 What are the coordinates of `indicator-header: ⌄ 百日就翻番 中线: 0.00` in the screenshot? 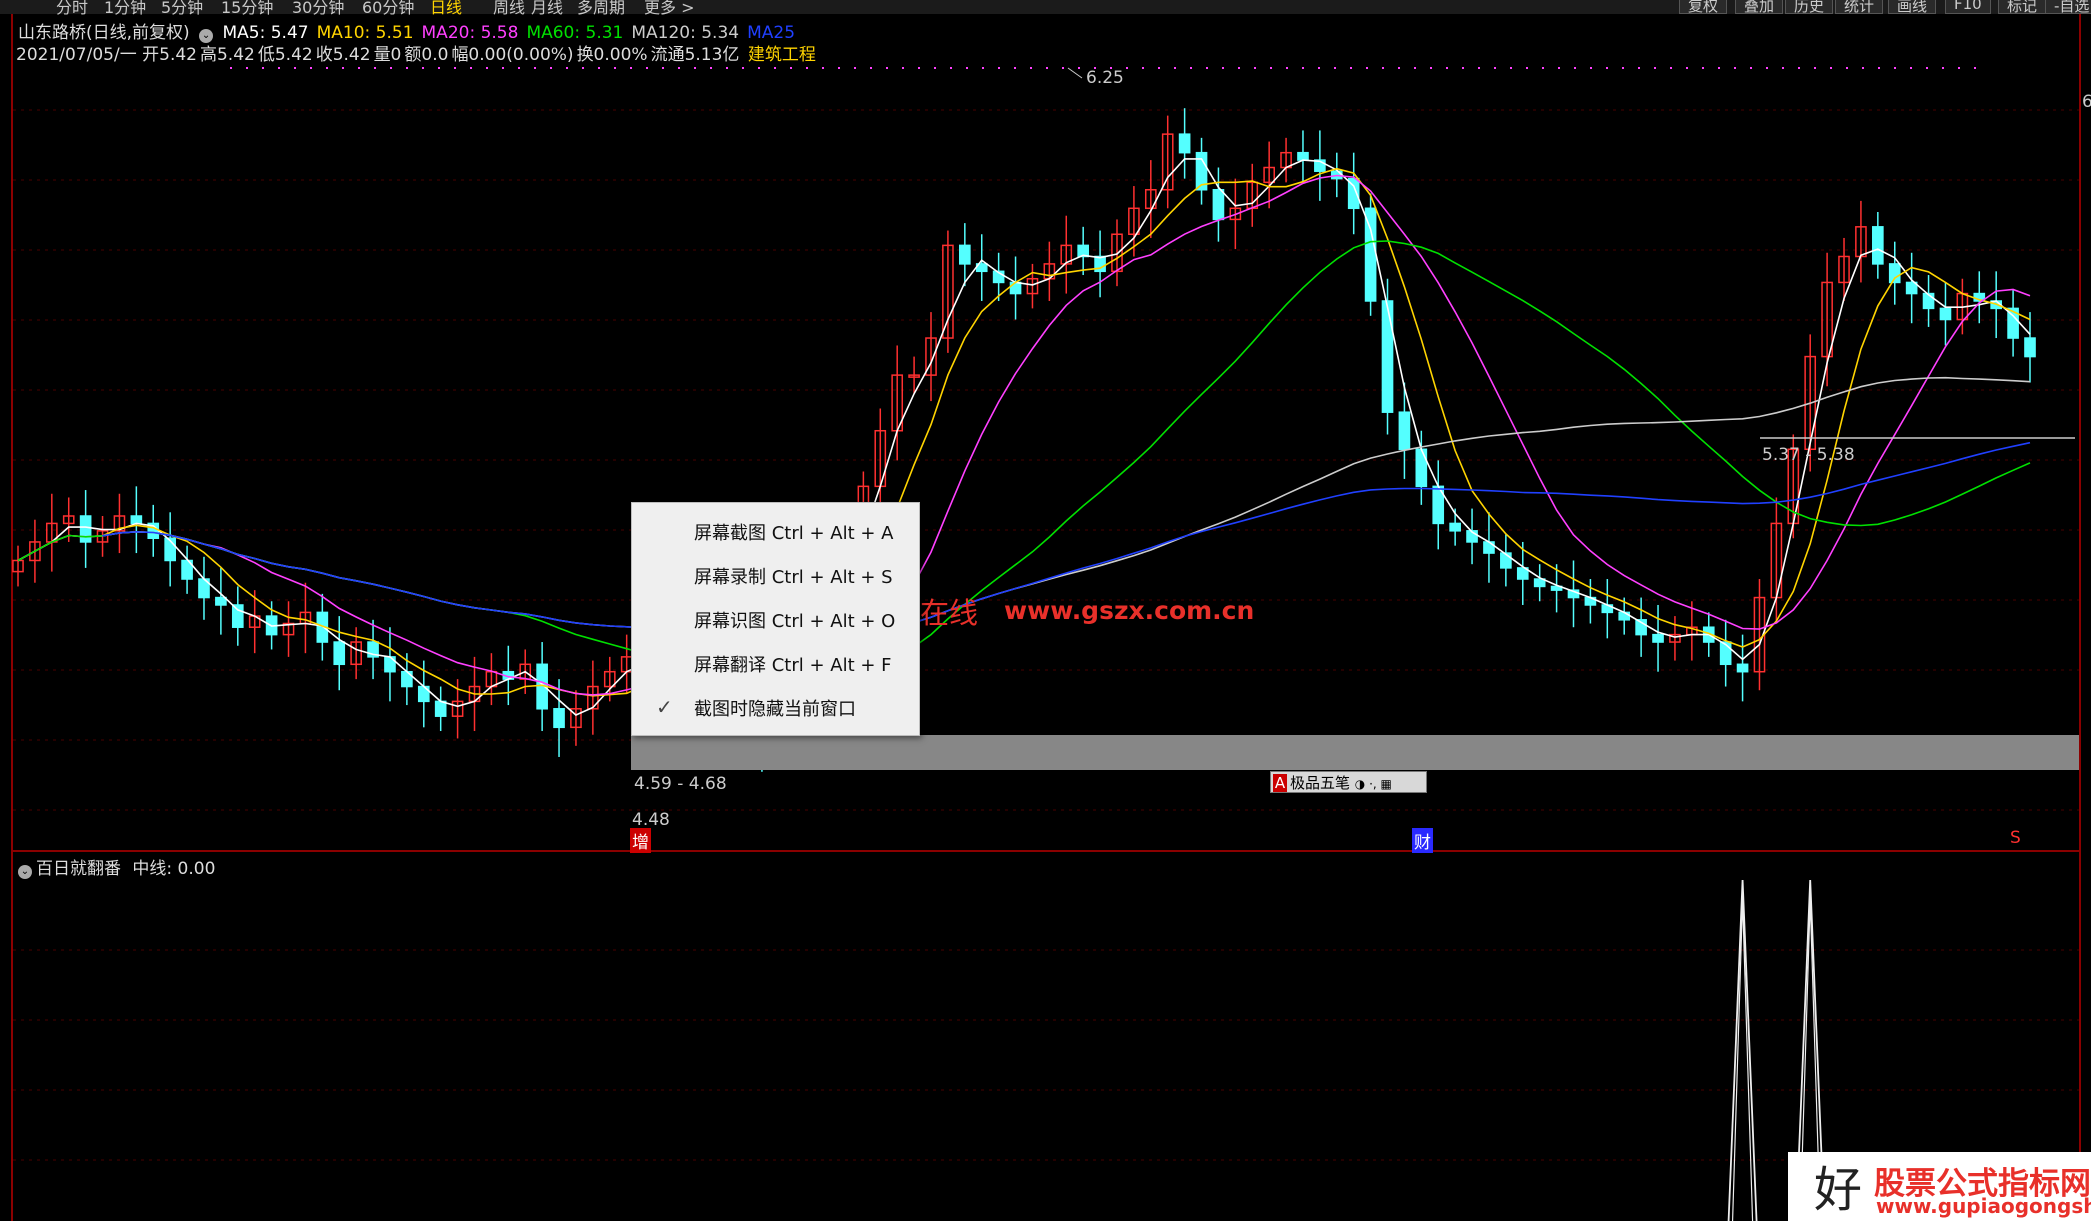 It's located at (116, 866).